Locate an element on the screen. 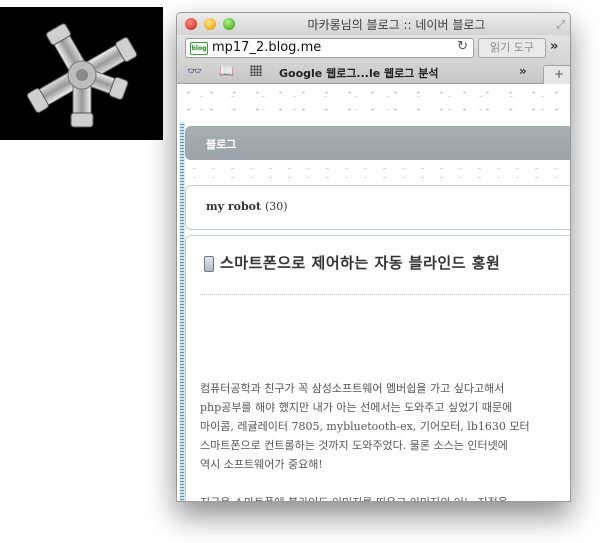 The width and height of the screenshot is (613, 543). bookmarks-bar: 👓 📖 Google 웹로그...le 웹로그 분석 » + is located at coordinates (373, 72).